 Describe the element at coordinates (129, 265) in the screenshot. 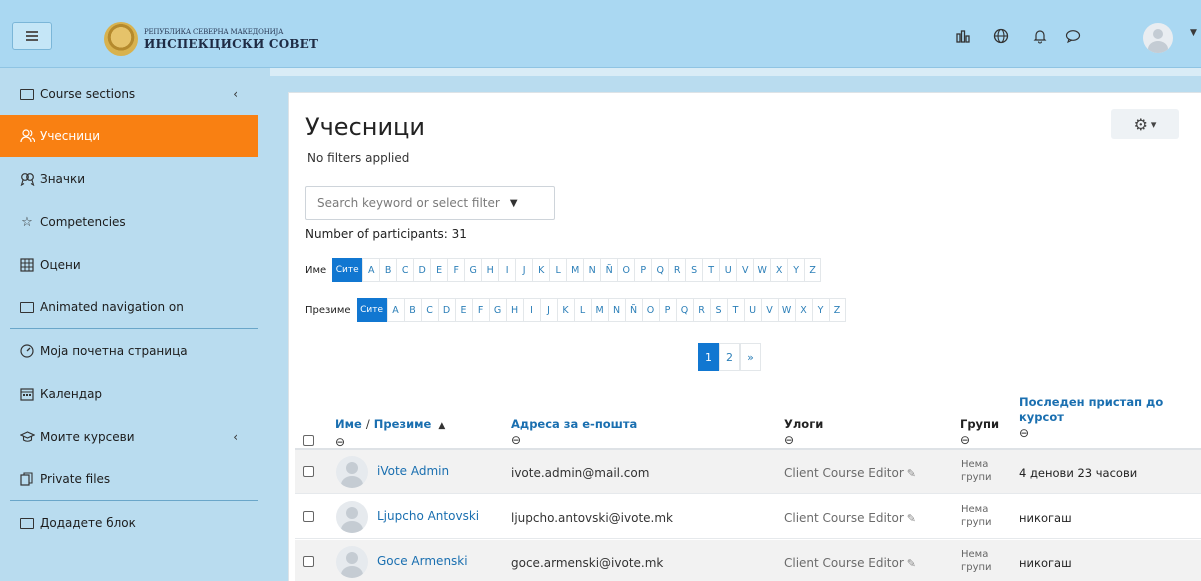

I see `sidebar-item-grades: Оцени` at that location.